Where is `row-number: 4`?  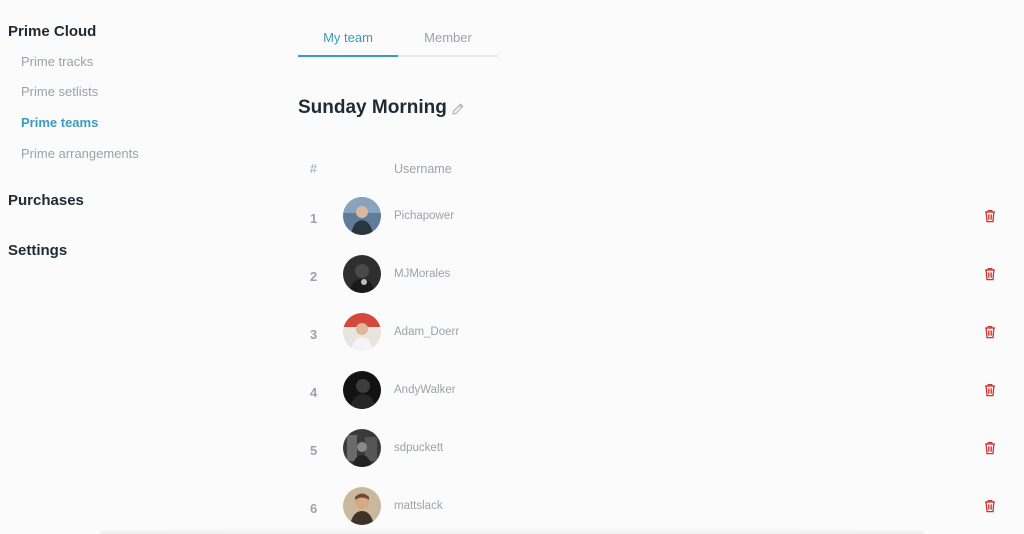
row-number: 4 is located at coordinates (314, 392).